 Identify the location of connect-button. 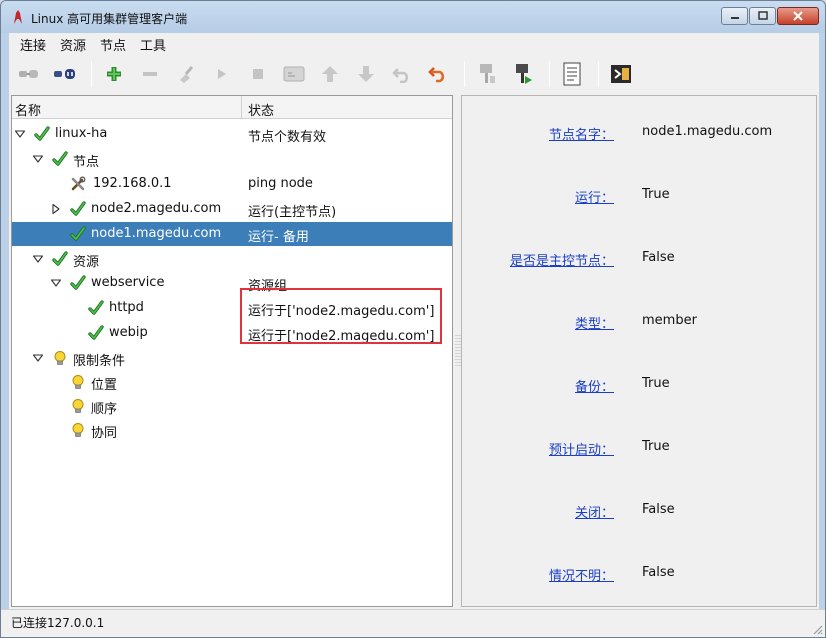
(29, 74).